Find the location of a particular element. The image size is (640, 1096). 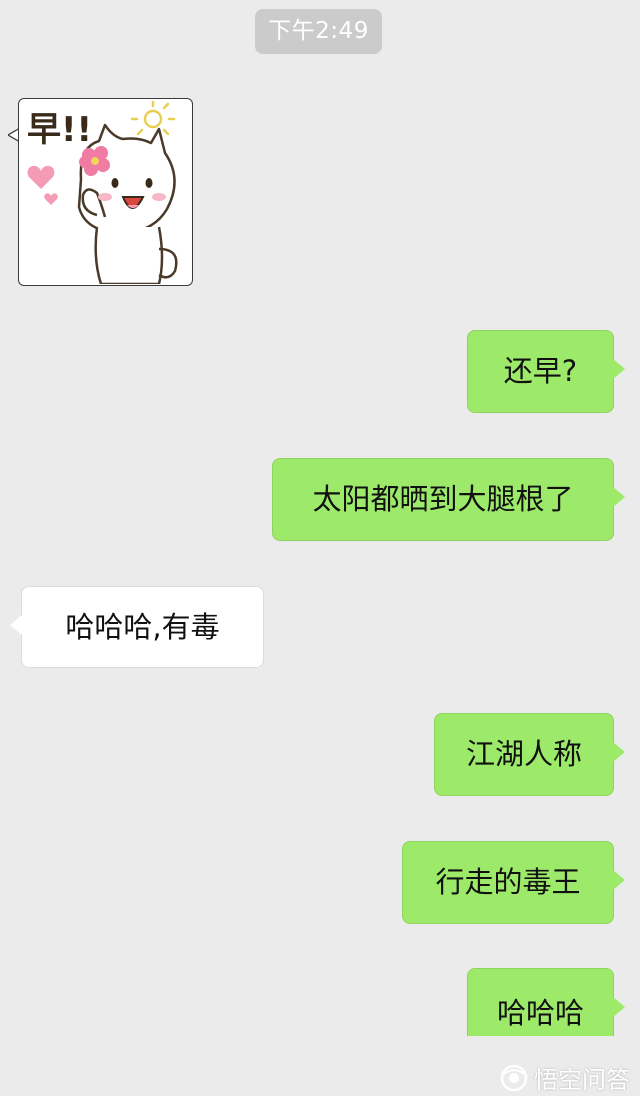

sun-icon is located at coordinates (153, 118).